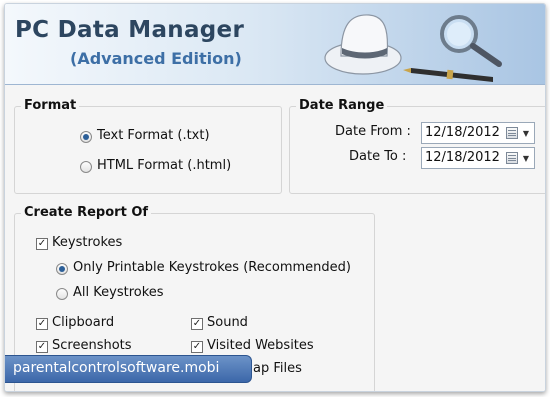 The width and height of the screenshot is (550, 397). I want to click on visited-websites-label: Visited Websites, so click(260, 345).